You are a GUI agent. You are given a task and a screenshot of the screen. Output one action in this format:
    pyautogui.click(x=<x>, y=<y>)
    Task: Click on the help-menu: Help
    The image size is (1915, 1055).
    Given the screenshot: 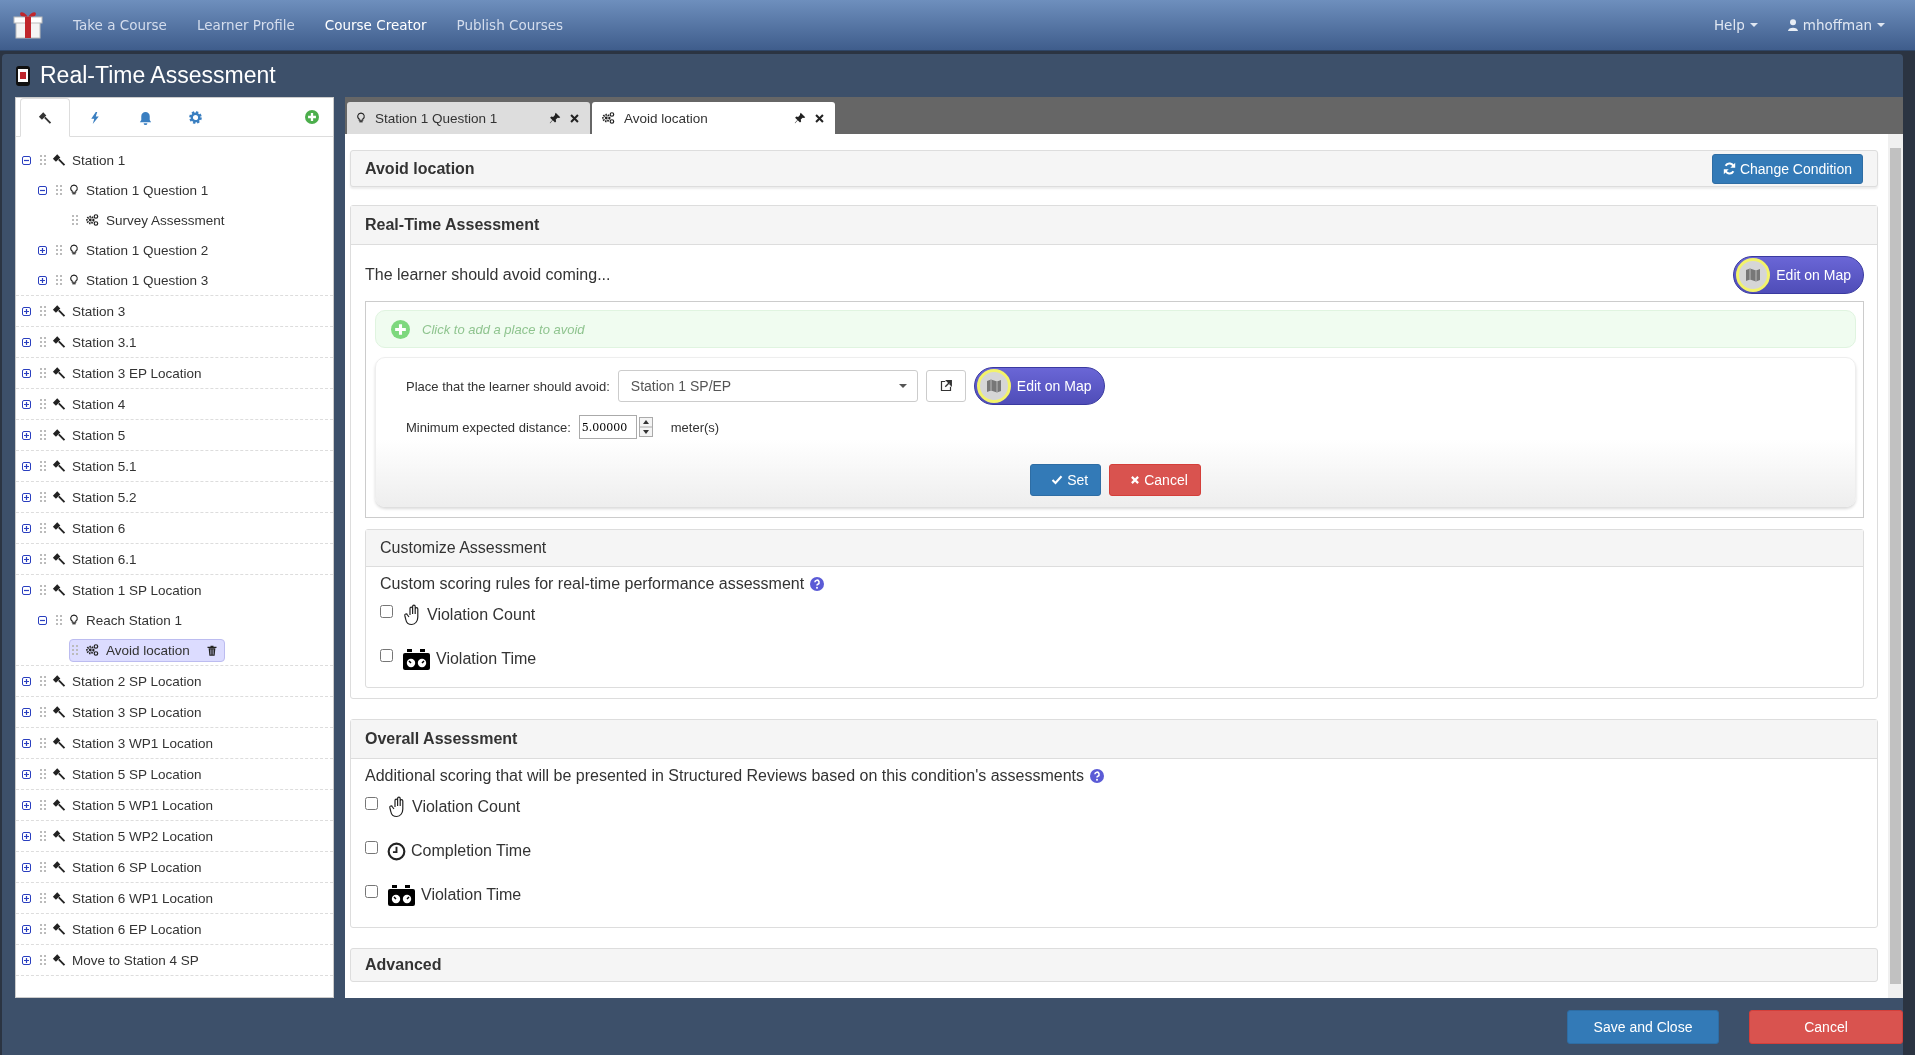 What is the action you would take?
    pyautogui.click(x=1735, y=25)
    